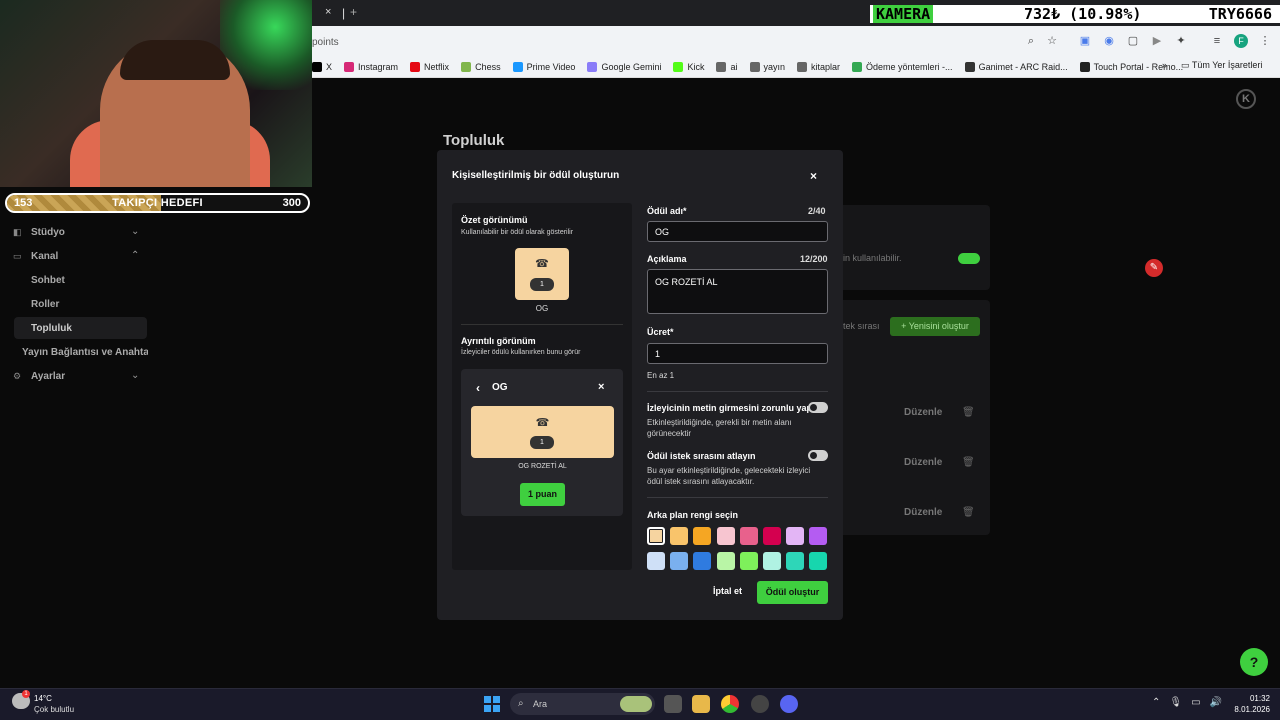 The image size is (1280, 720). I want to click on bookmark-item: X, so click(322, 66).